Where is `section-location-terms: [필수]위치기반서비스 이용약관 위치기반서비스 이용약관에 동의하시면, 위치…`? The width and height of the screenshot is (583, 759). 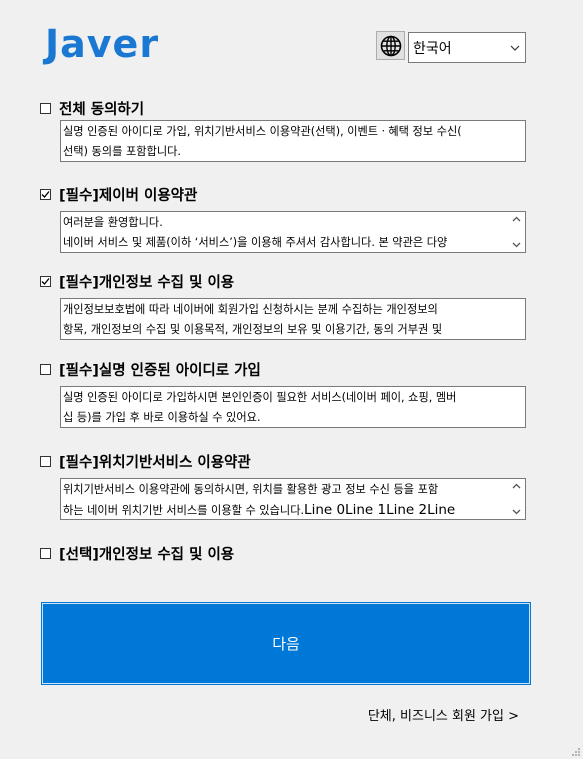
section-location-terms: [필수]위치기반서비스 이용약관 위치기반서비스 이용약관에 동의하시면, 위치… is located at coordinates (285, 485).